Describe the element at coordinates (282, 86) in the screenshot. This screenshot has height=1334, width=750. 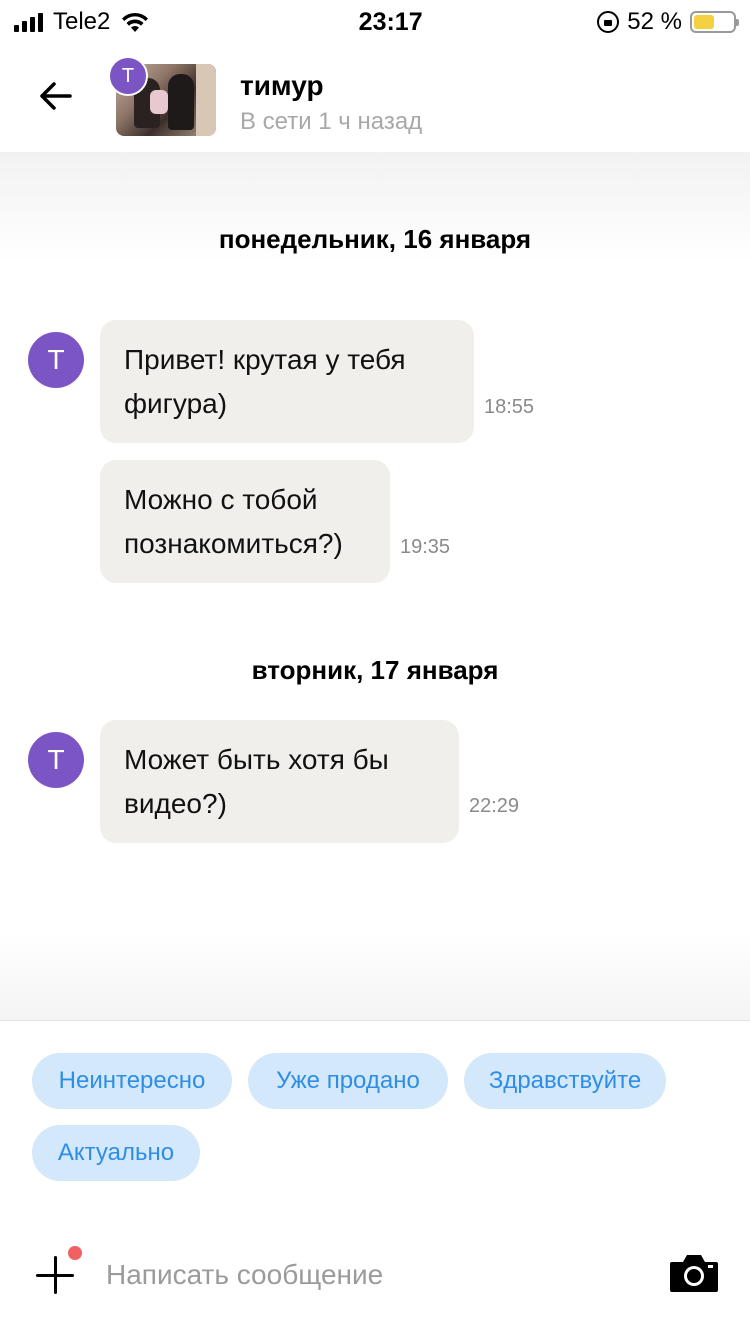
I see `contact-name: тимур` at that location.